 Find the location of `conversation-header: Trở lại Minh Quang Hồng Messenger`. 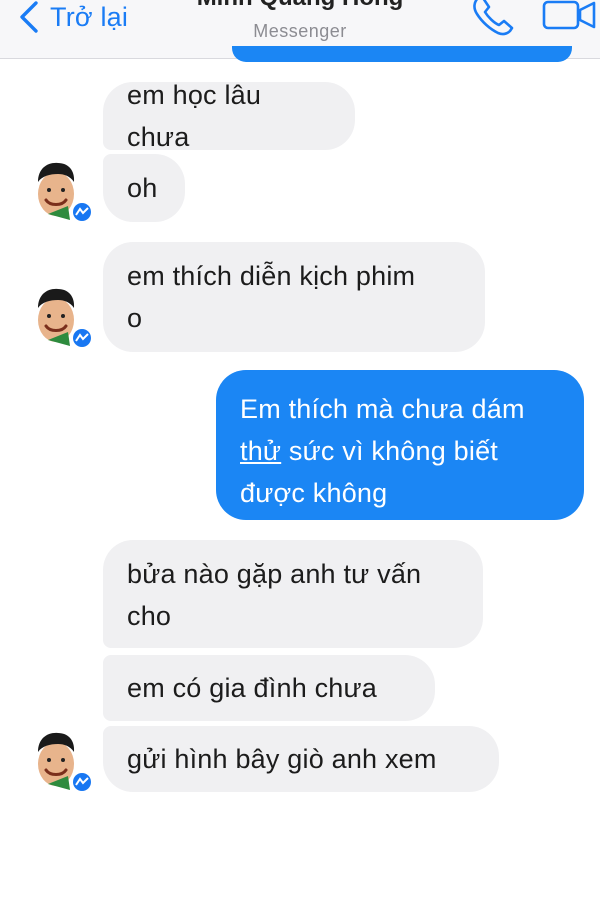

conversation-header: Trở lại Minh Quang Hồng Messenger is located at coordinates (300, 31).